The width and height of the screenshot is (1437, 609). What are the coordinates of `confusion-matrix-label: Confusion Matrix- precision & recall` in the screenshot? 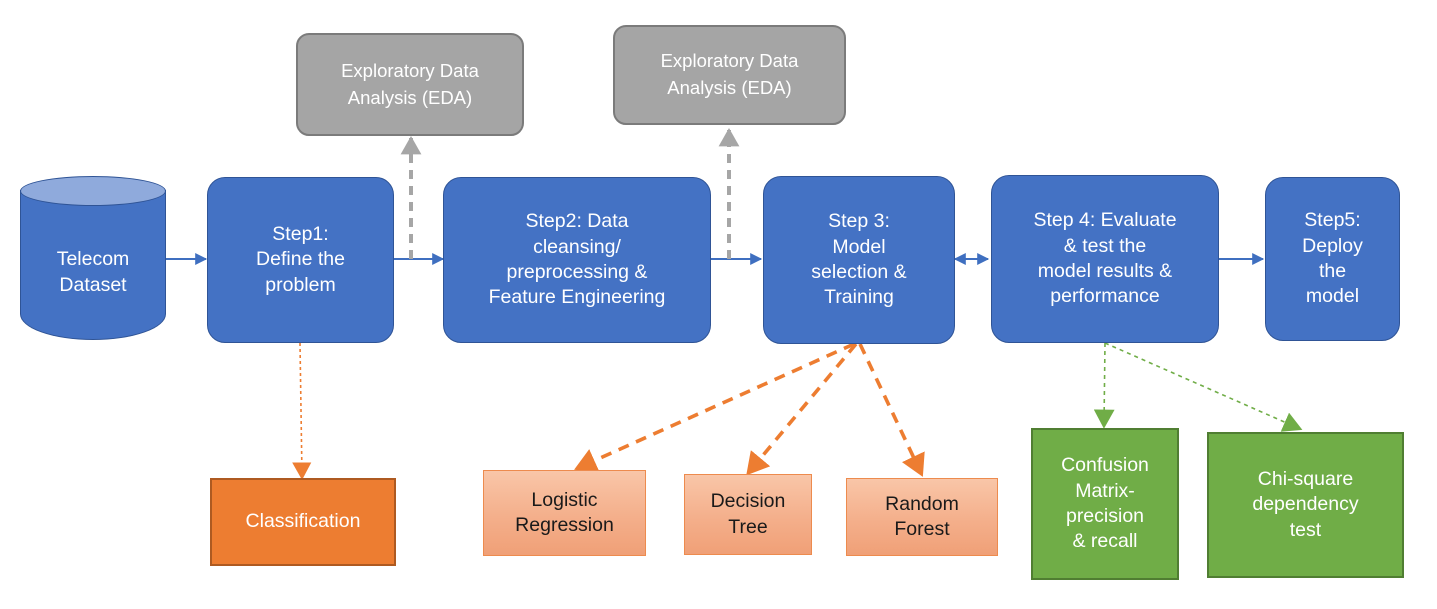 It's located at (1105, 503).